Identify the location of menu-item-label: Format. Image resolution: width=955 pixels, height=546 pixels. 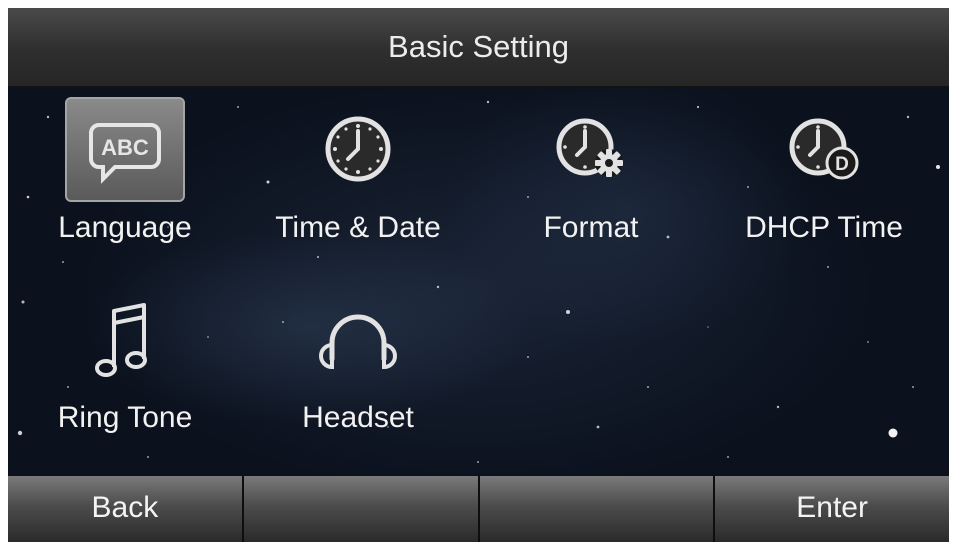
(591, 227).